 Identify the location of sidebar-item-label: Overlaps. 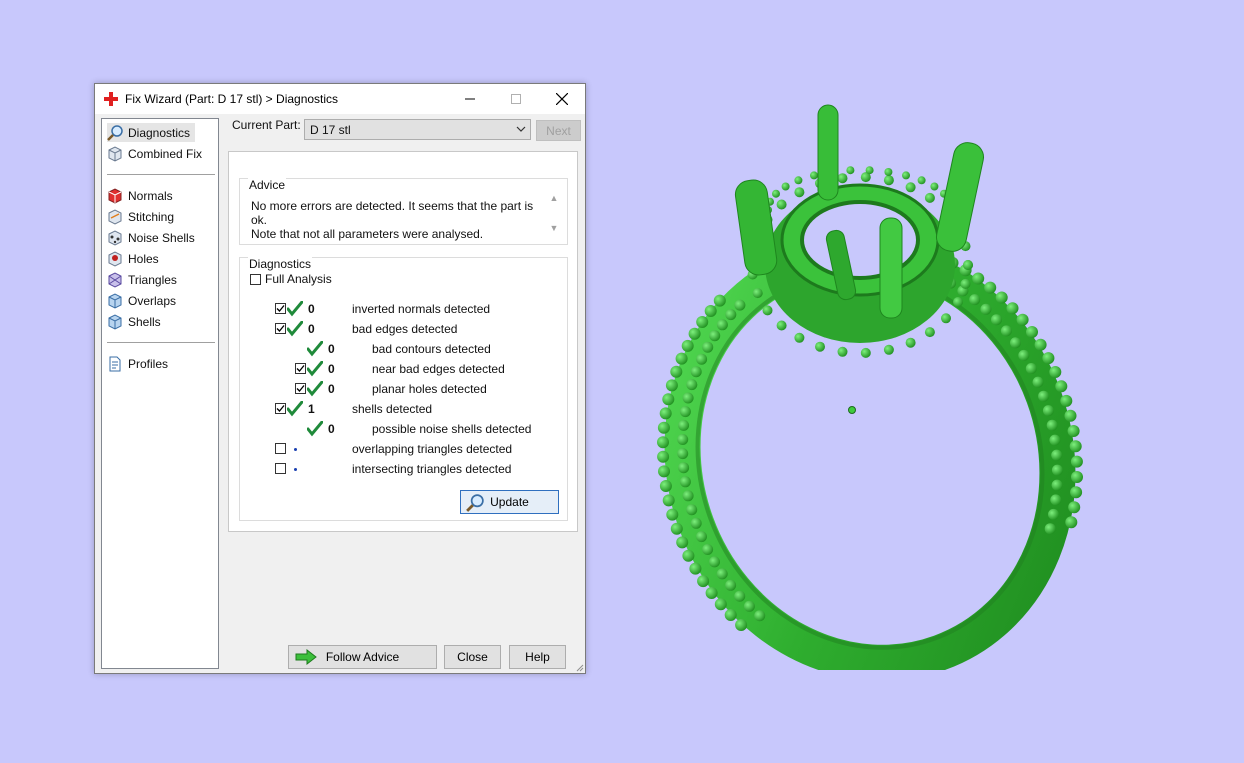
(152, 300).